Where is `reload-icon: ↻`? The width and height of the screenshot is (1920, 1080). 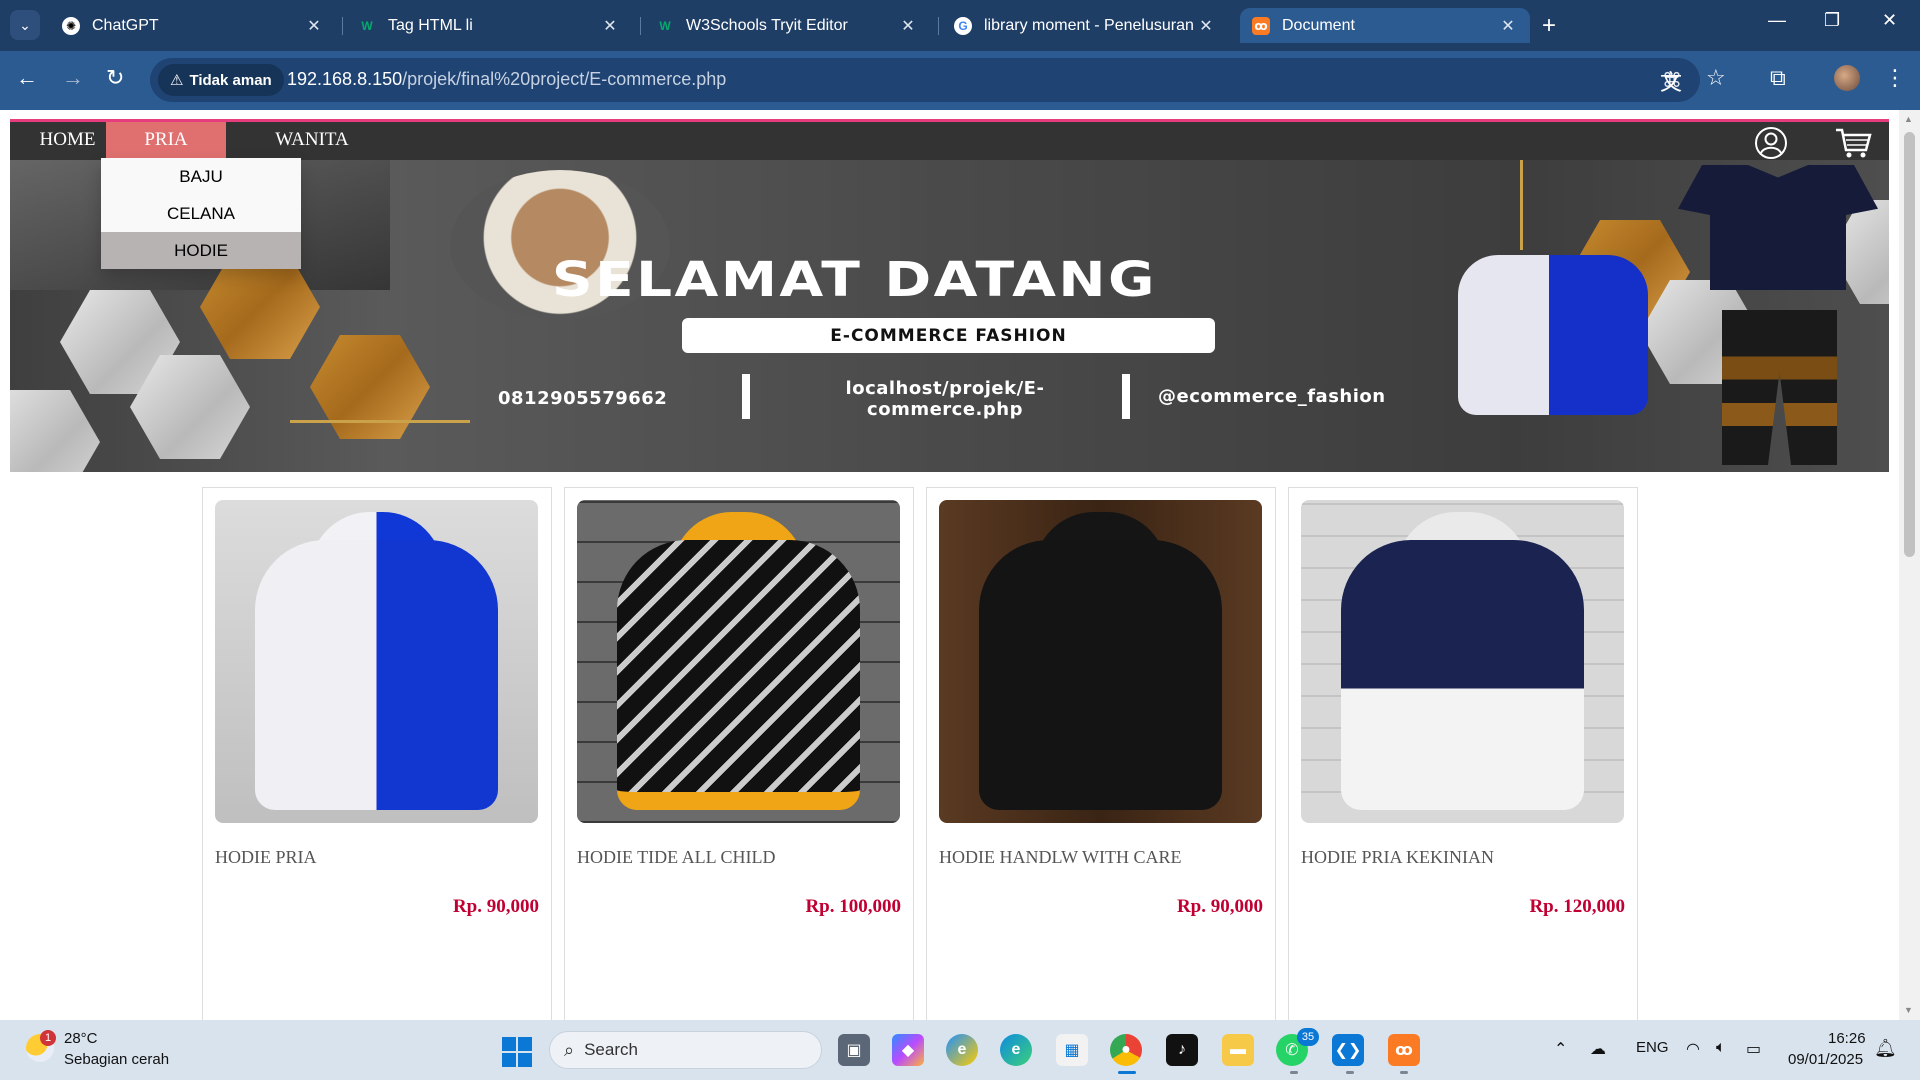 reload-icon: ↻ is located at coordinates (115, 78).